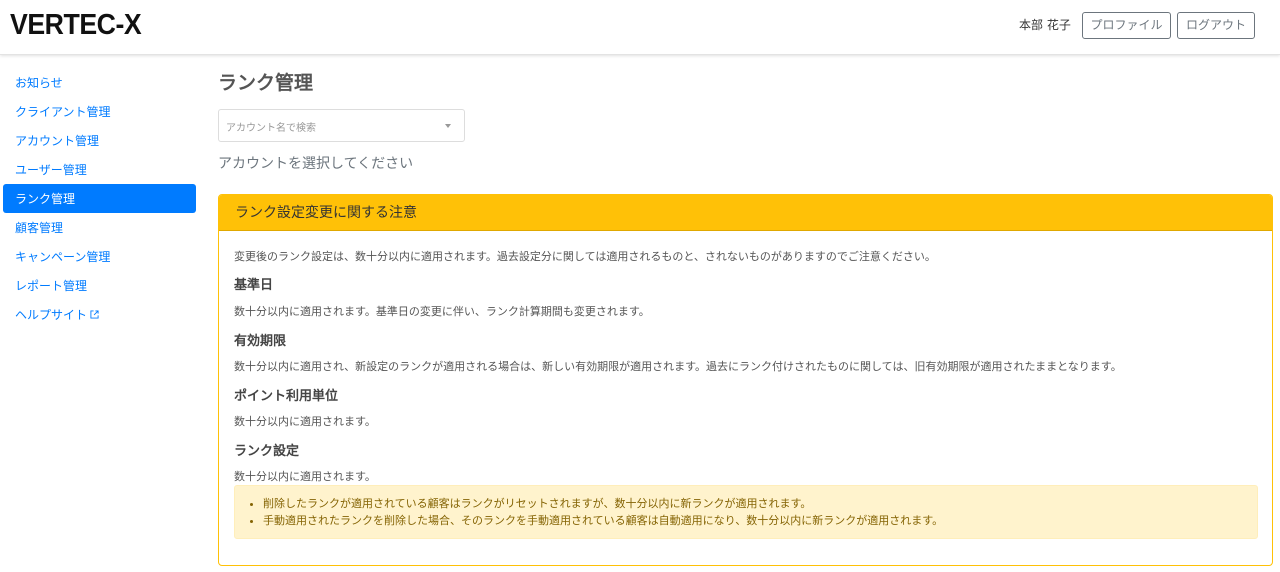 The height and width of the screenshot is (572, 1280). Describe the element at coordinates (51, 170) in the screenshot. I see `sidebar-item-label: ユーザー管理` at that location.